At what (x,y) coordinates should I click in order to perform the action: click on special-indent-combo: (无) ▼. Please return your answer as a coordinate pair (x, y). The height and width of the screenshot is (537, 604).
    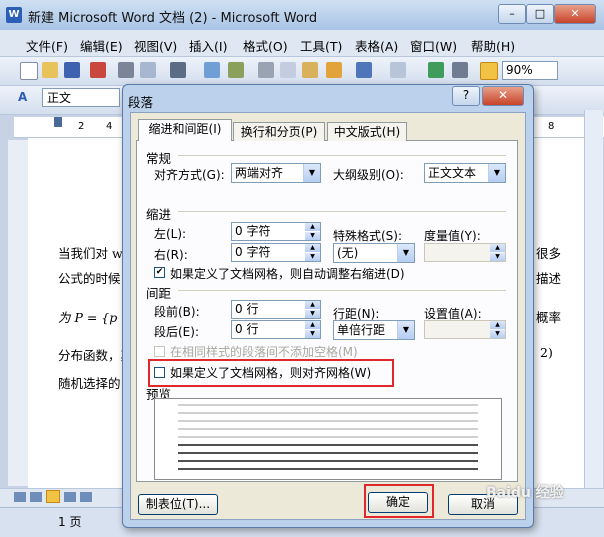
    Looking at the image, I should click on (374, 253).